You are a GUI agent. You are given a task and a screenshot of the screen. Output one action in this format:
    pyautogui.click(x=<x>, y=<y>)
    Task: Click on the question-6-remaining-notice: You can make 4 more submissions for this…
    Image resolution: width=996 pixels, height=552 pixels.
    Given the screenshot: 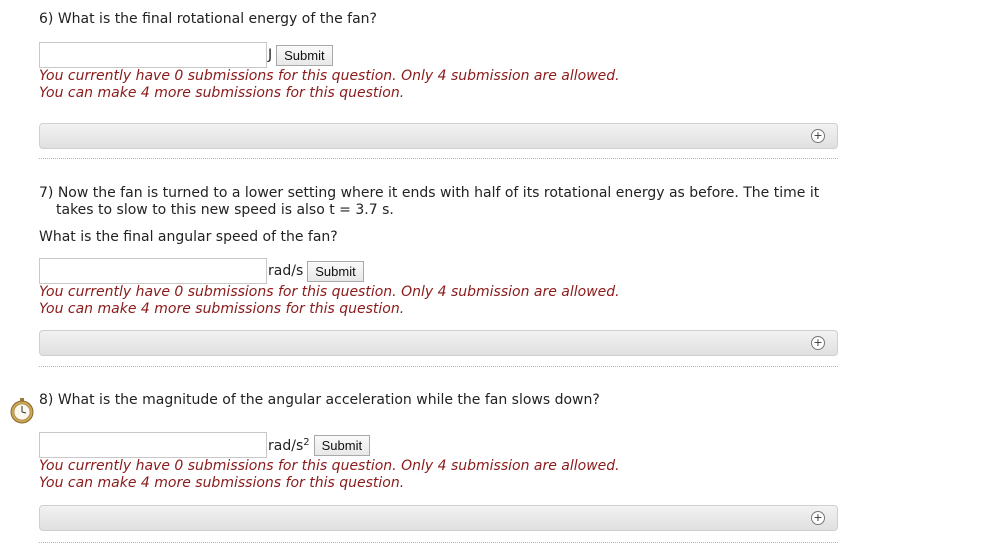 What is the action you would take?
    pyautogui.click(x=222, y=93)
    